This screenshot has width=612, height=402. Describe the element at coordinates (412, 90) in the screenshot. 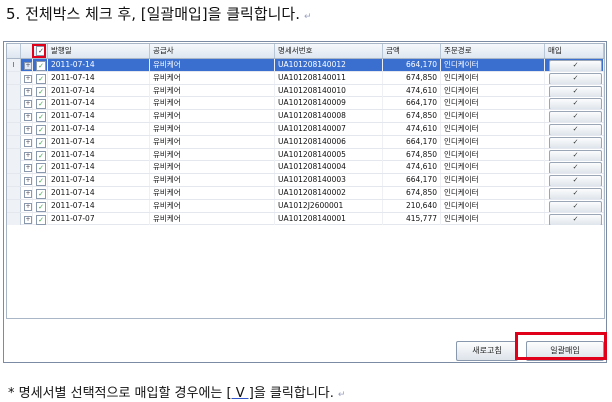

I see `amount-cell: 474,610` at that location.